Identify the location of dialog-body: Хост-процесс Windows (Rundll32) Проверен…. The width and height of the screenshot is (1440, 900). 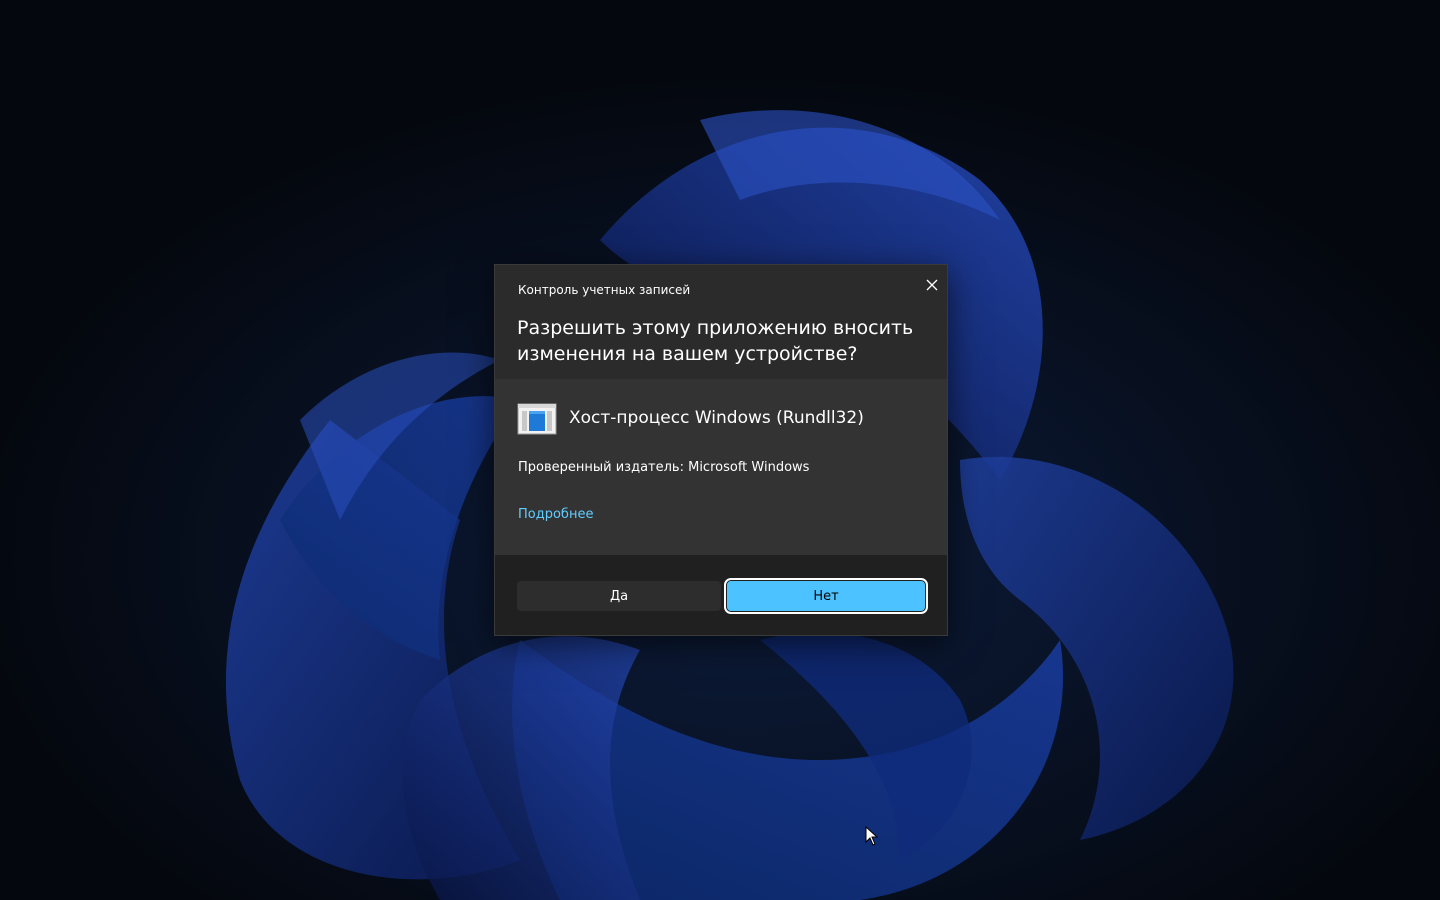
(721, 467).